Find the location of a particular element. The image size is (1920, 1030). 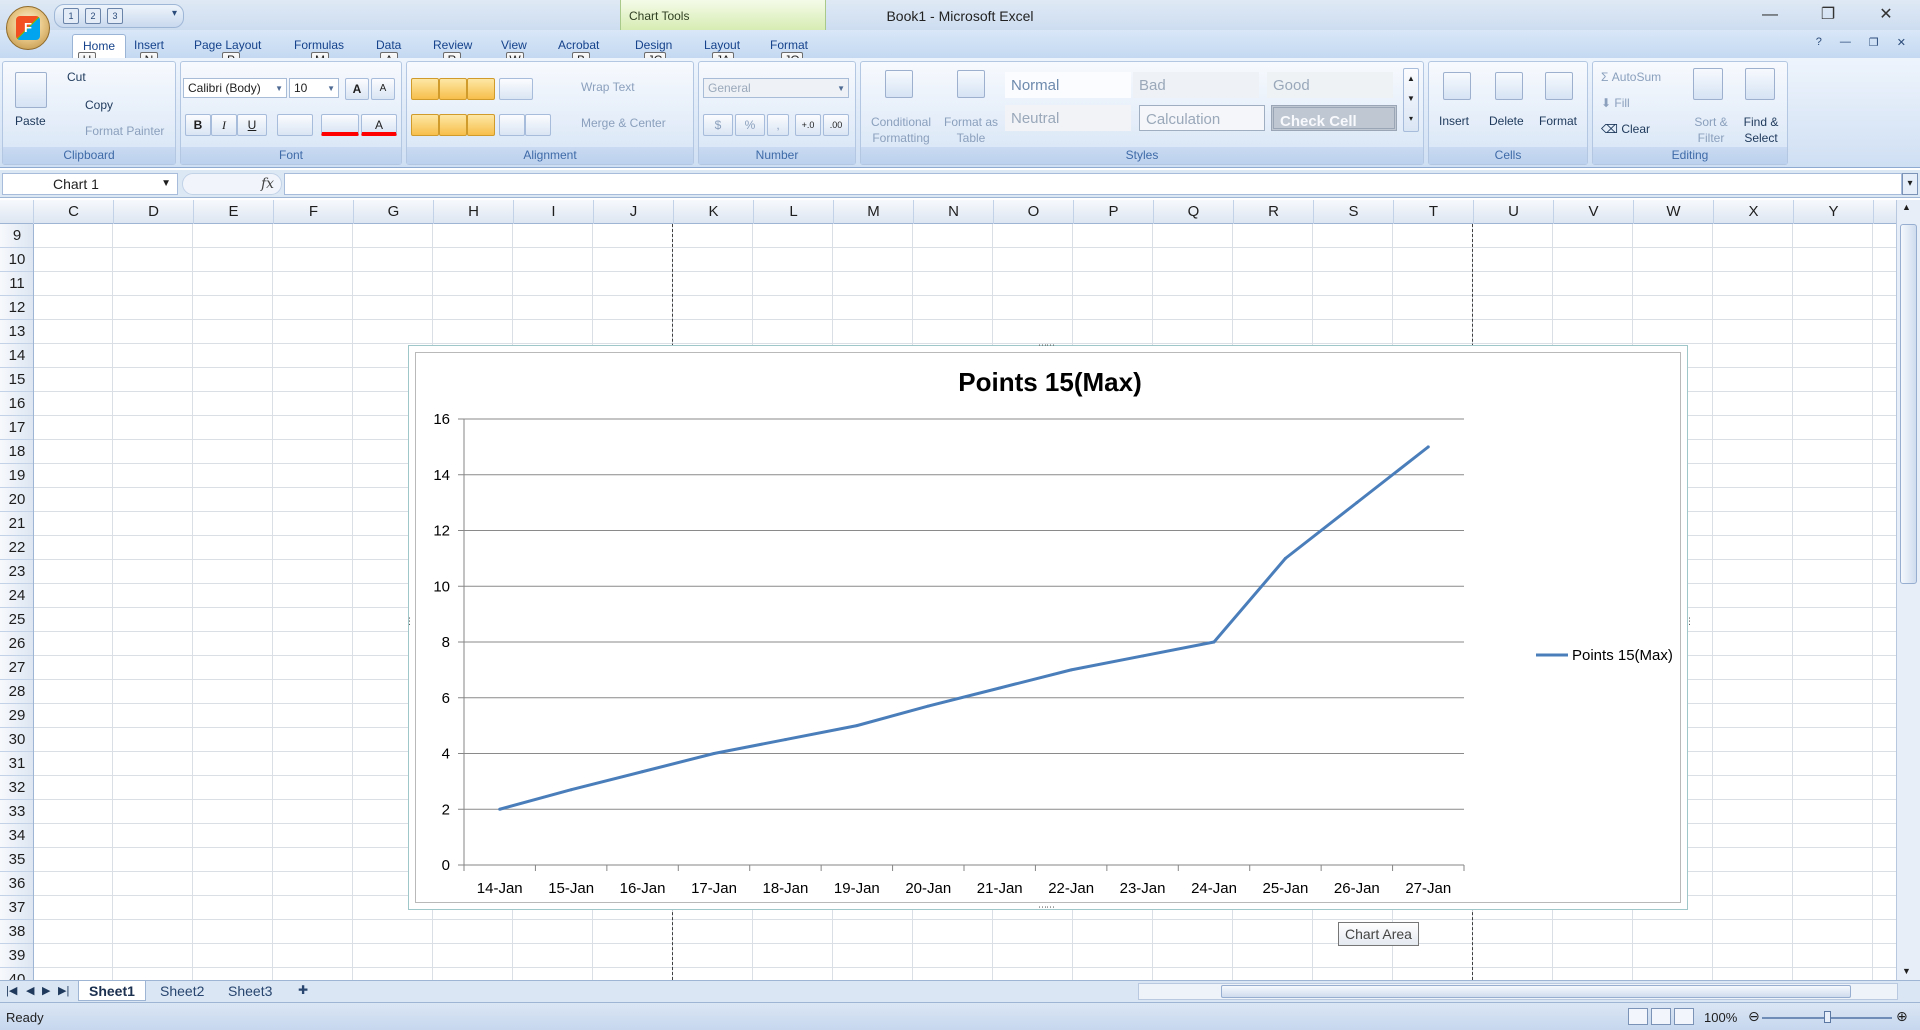

row-header: 10 is located at coordinates (16, 260).